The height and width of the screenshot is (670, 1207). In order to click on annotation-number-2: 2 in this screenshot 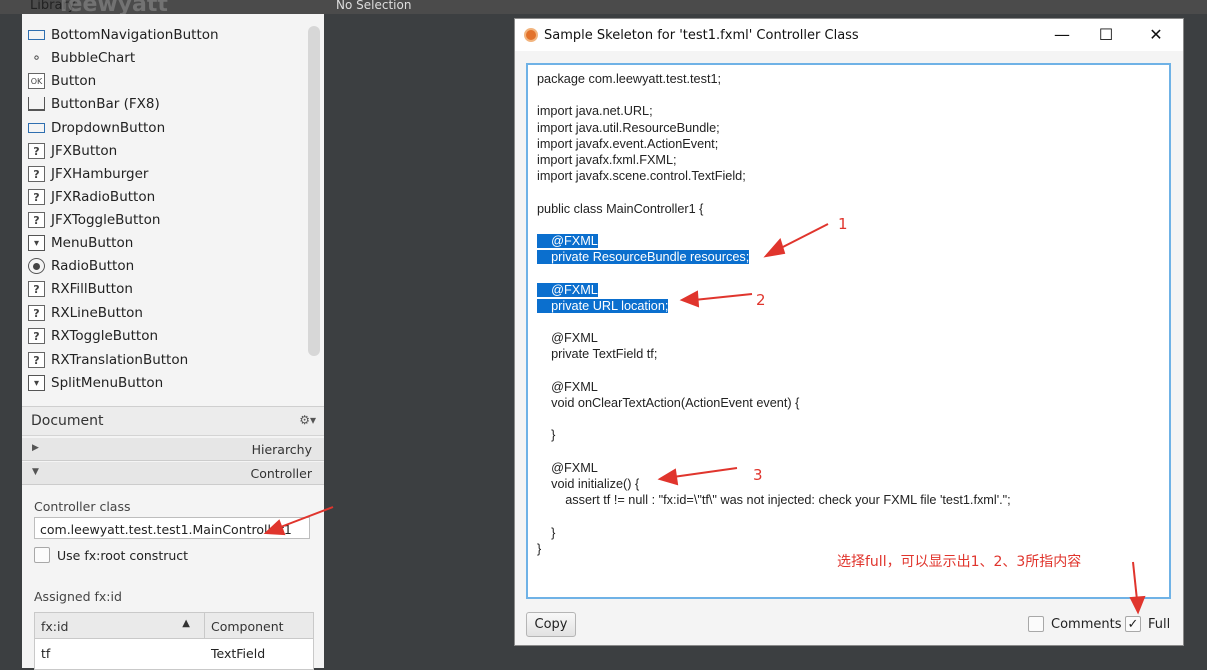, I will do `click(761, 300)`.